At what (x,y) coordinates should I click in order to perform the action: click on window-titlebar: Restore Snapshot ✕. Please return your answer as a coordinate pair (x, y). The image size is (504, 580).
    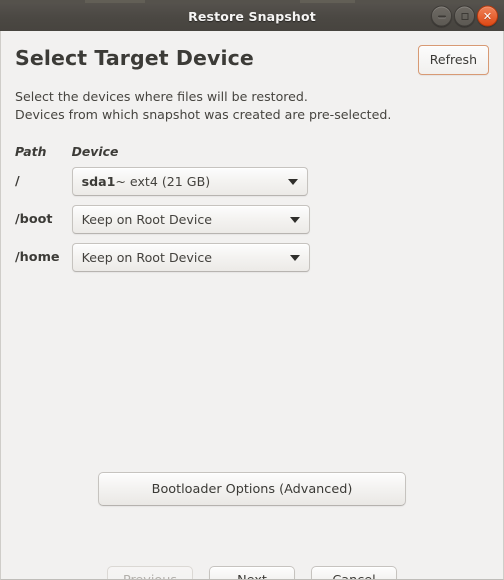
    Looking at the image, I should click on (252, 15).